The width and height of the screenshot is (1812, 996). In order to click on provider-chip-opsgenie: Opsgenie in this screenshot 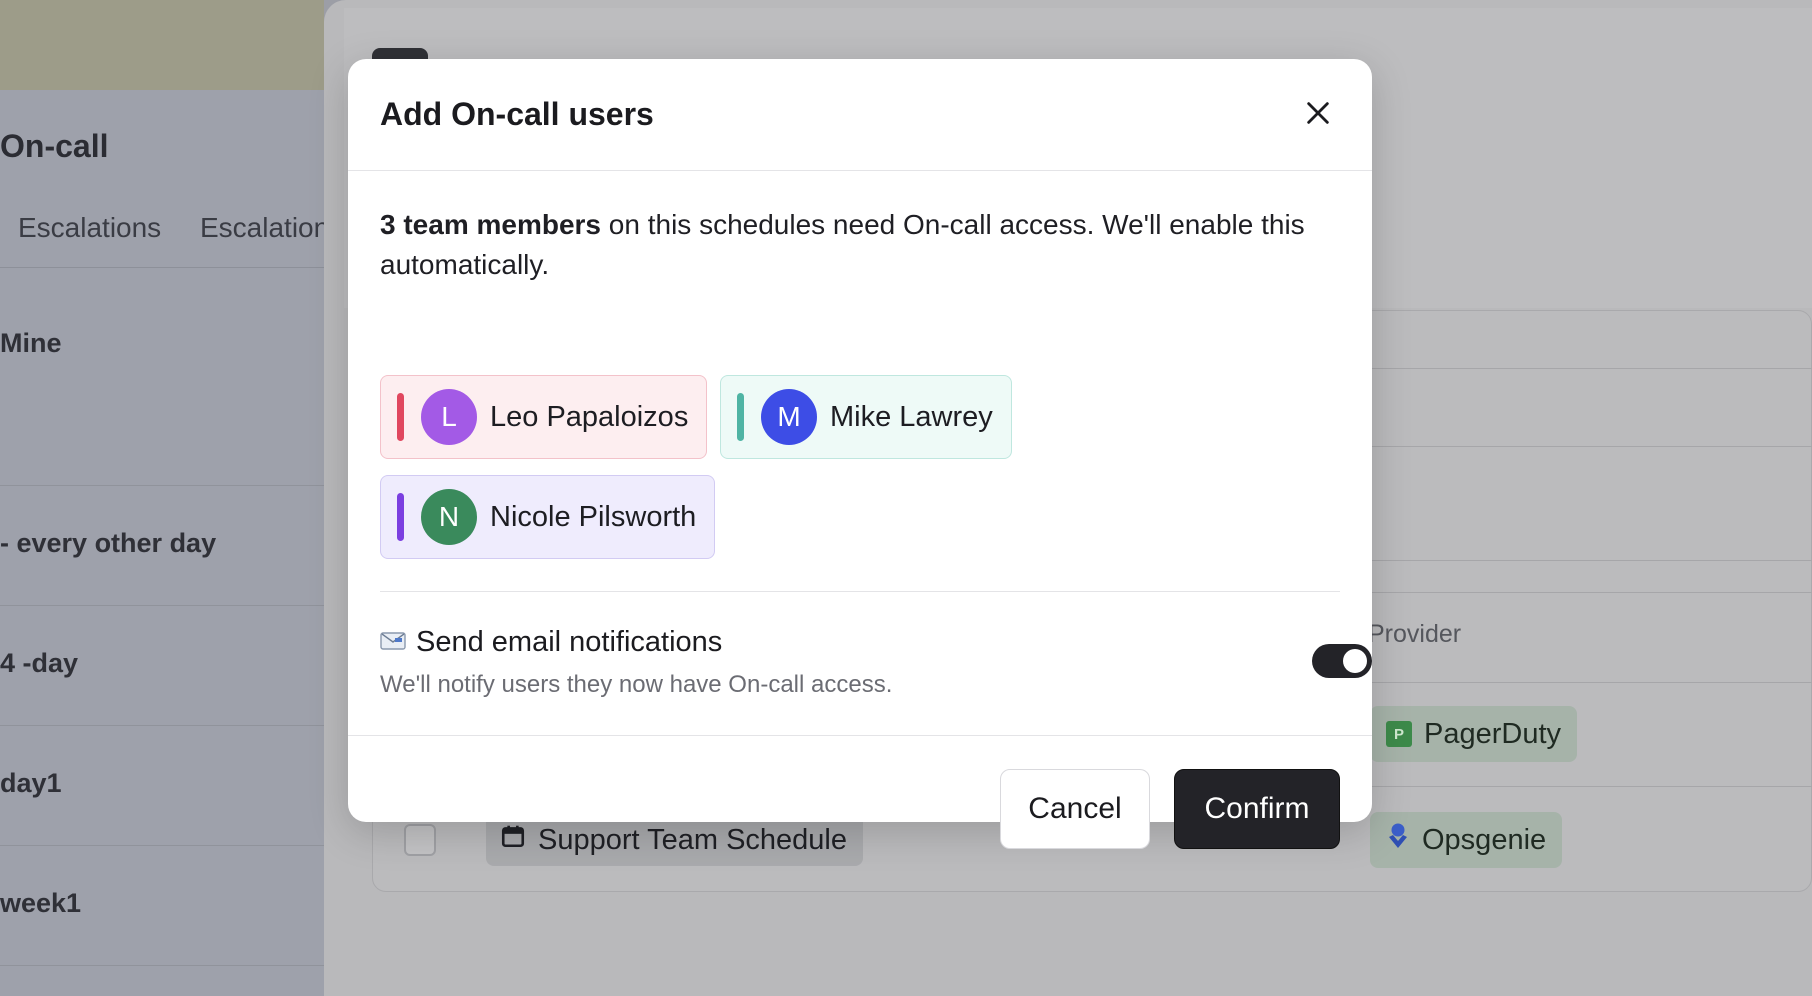, I will do `click(1466, 840)`.